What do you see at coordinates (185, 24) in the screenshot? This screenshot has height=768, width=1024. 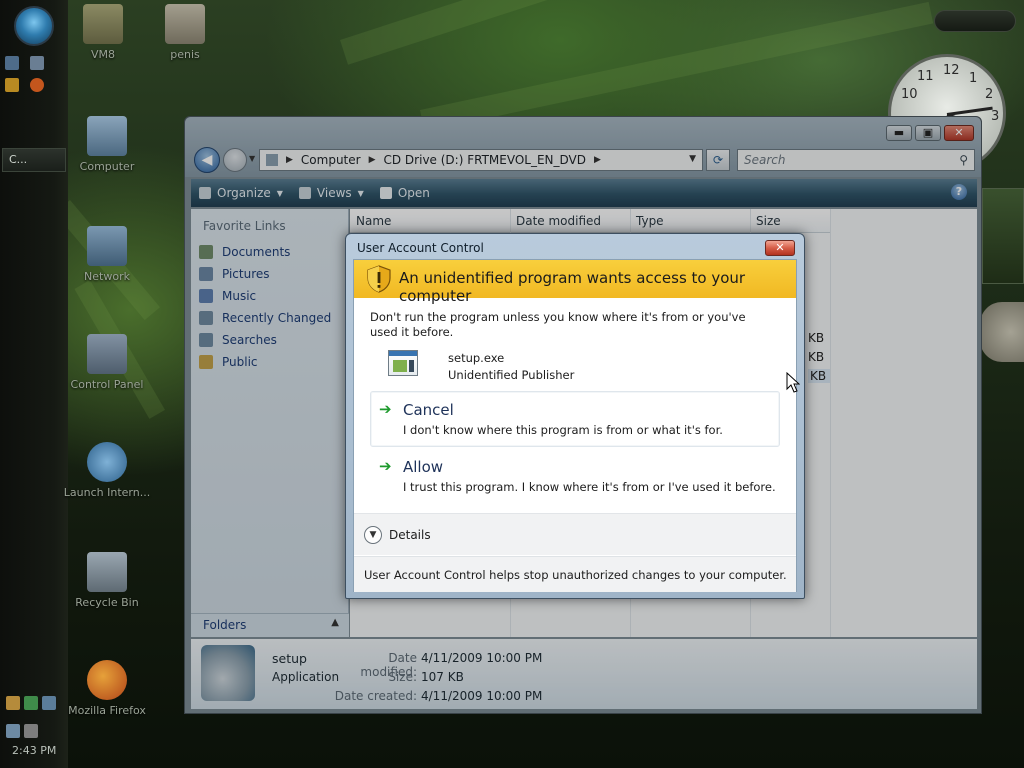 I see `document-icon` at bounding box center [185, 24].